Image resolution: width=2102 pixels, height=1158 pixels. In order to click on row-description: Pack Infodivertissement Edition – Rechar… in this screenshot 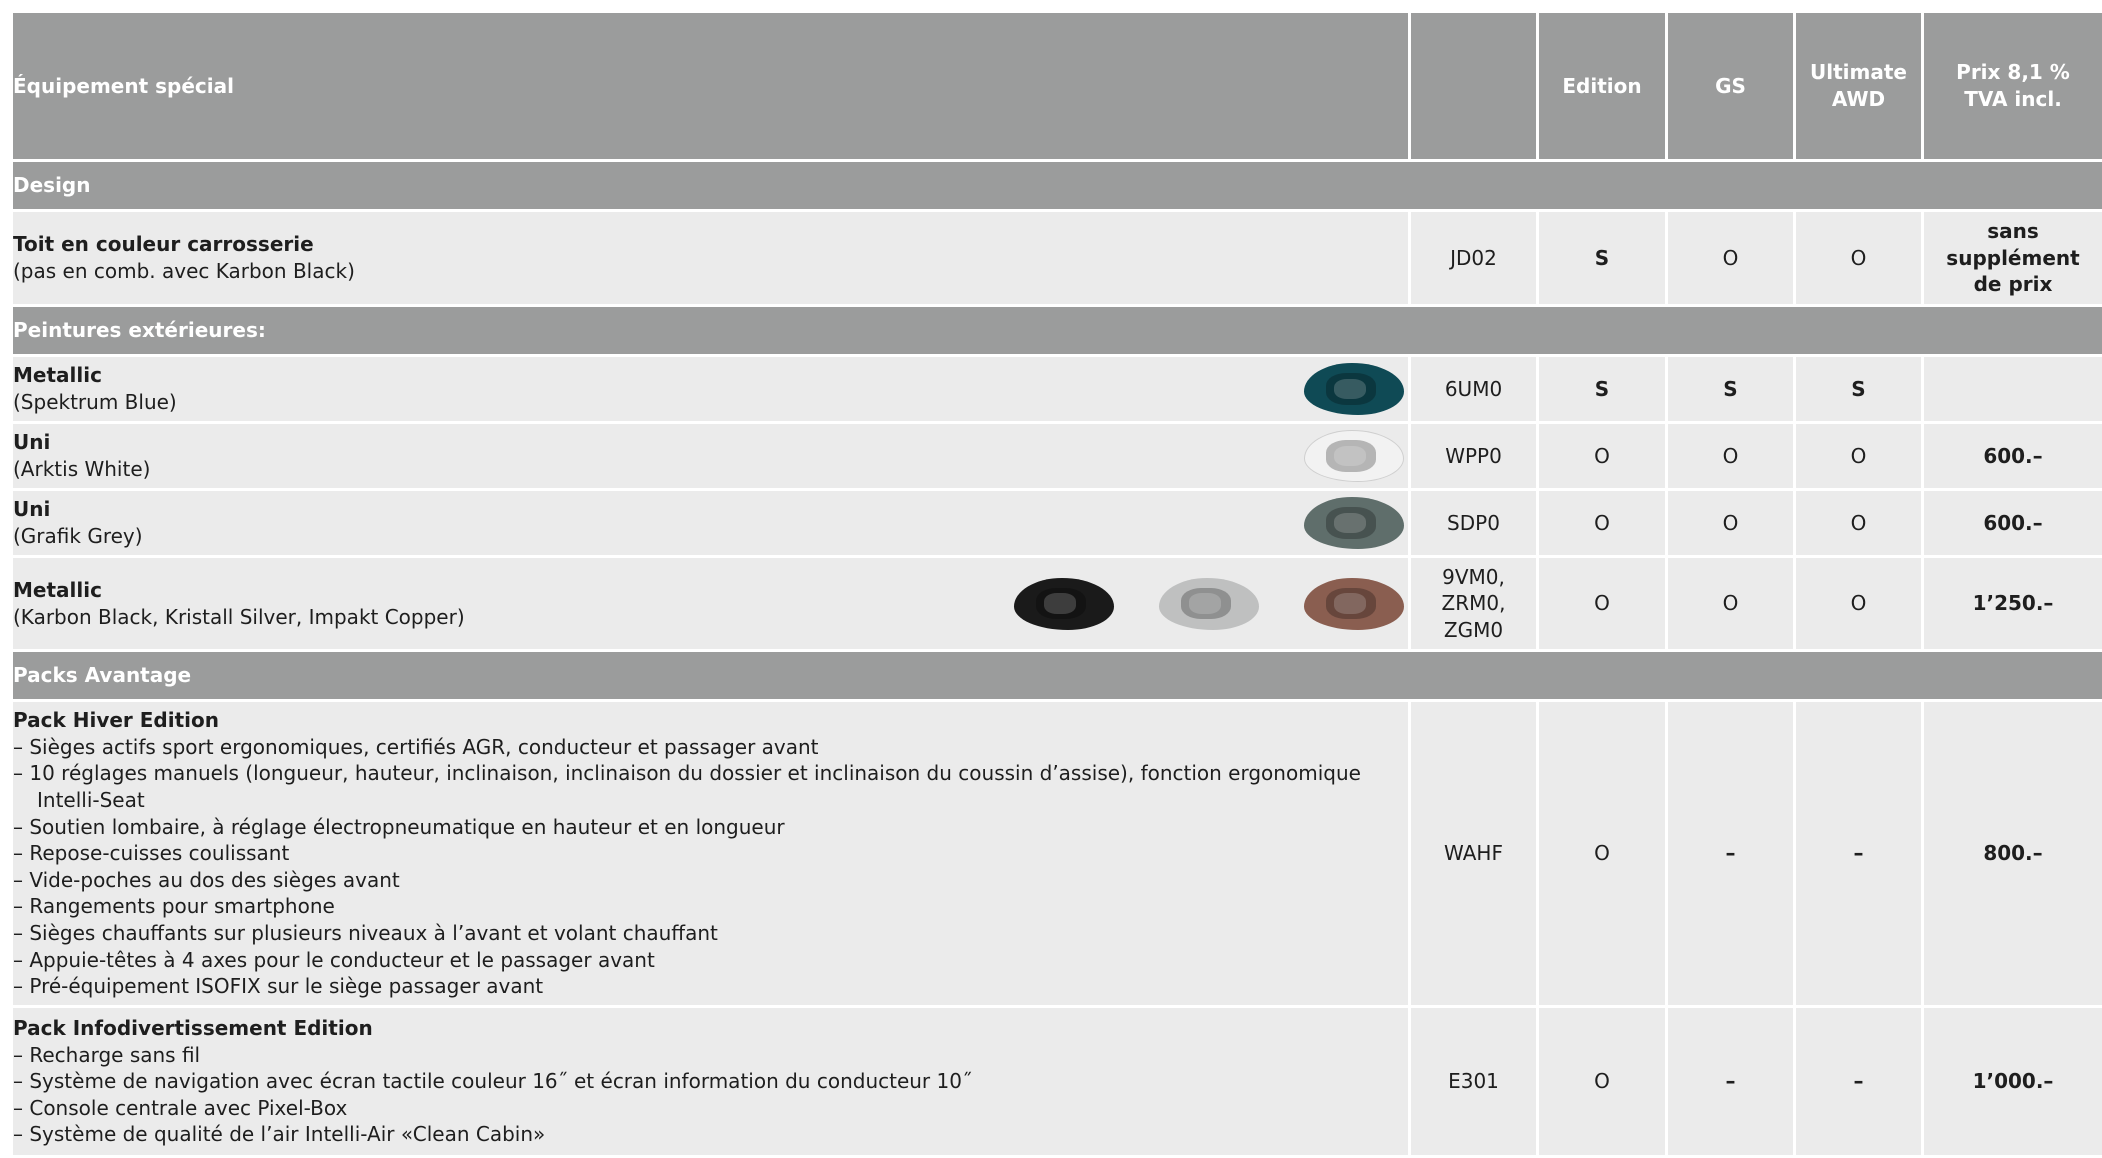, I will do `click(711, 1082)`.